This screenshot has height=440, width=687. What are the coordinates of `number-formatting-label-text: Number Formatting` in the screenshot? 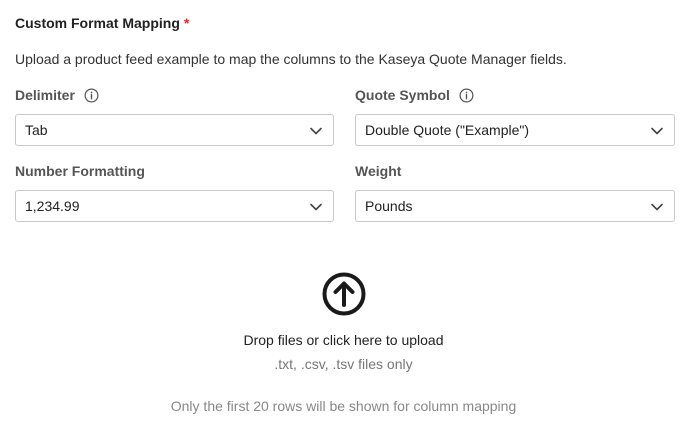 It's located at (80, 171).